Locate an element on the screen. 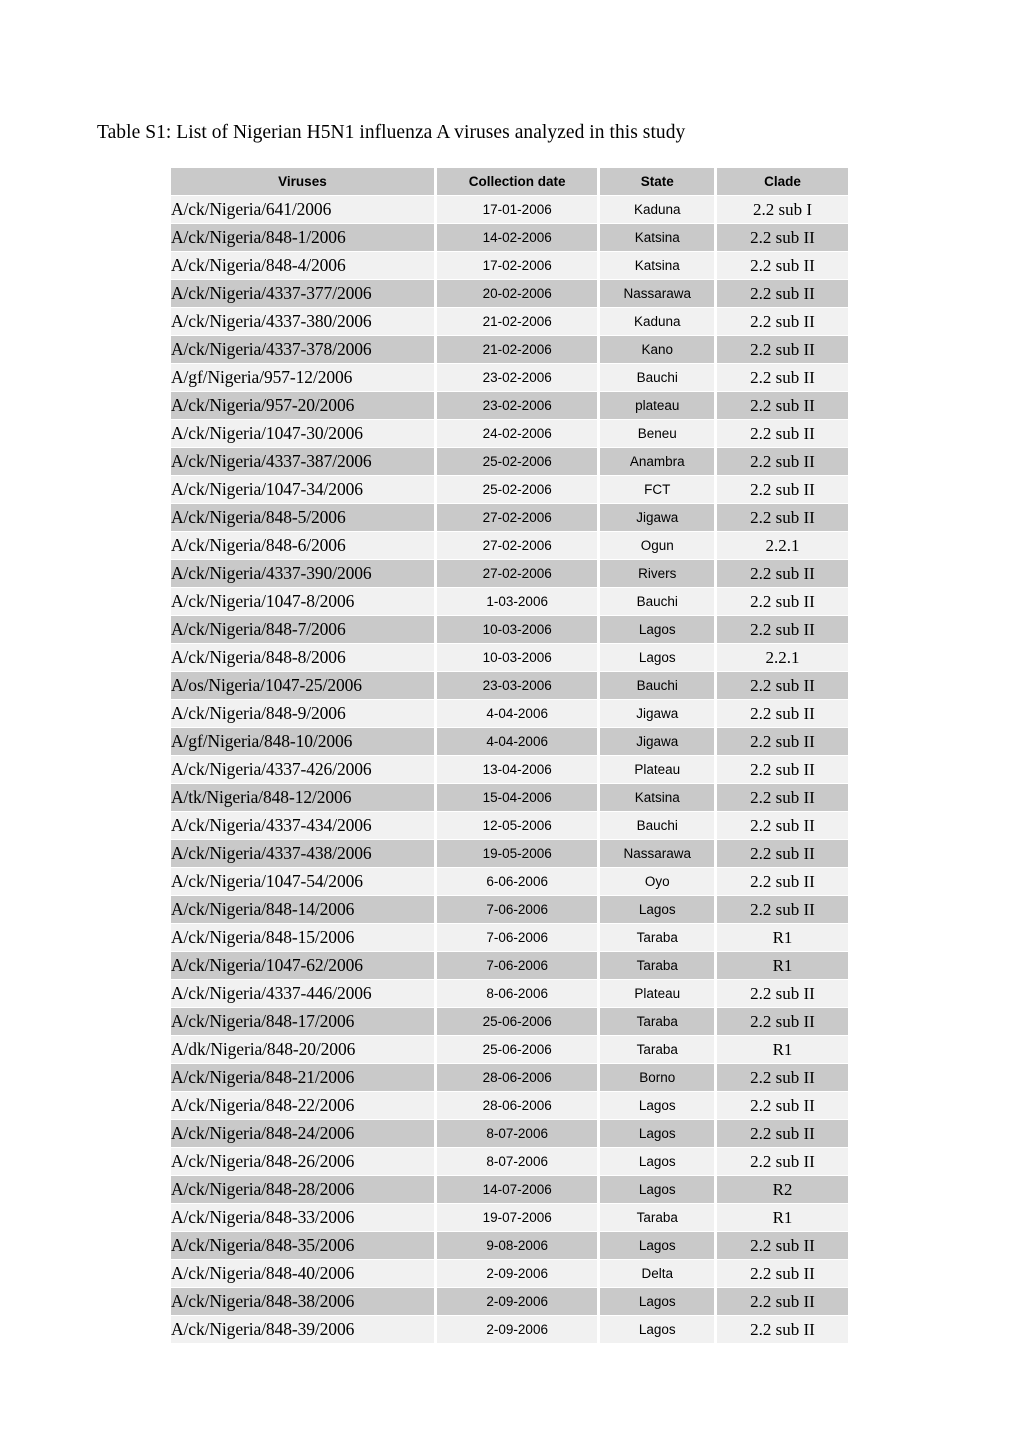 This screenshot has height=1443, width=1020. cell-state: Ogun is located at coordinates (657, 545).